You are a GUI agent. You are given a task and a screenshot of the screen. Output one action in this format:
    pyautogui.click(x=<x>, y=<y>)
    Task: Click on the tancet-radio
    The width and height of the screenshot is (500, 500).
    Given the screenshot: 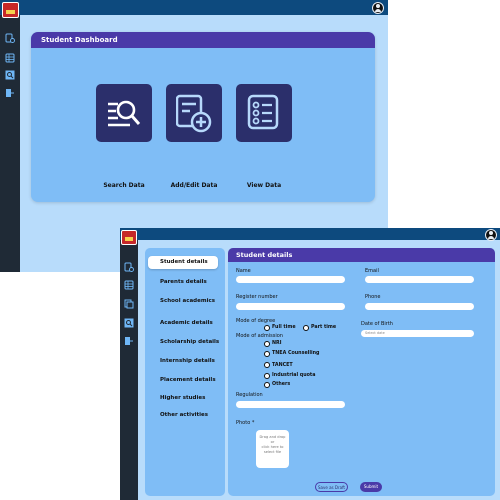 What is the action you would take?
    pyautogui.click(x=267, y=365)
    